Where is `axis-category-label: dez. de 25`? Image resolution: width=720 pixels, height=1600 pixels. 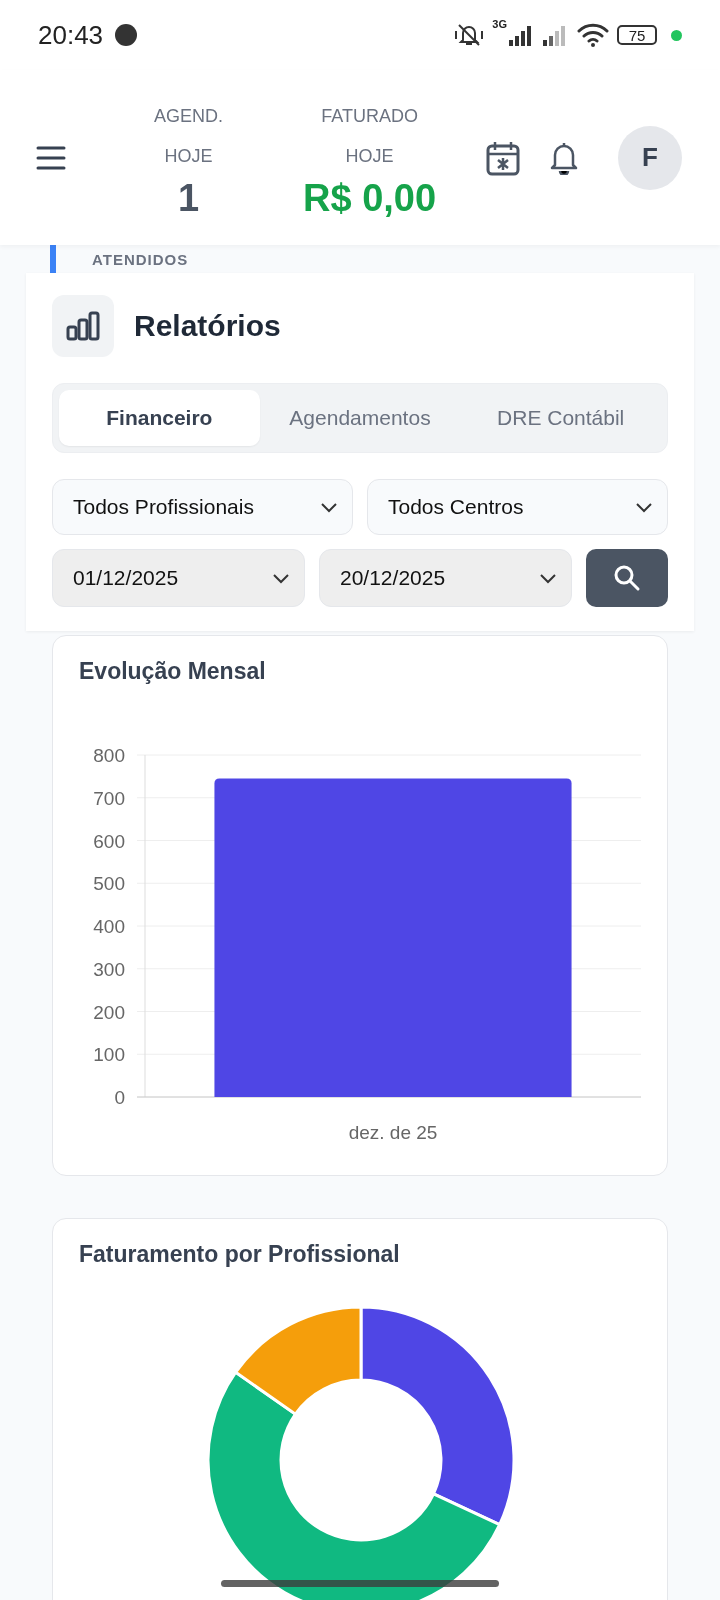
axis-category-label: dez. de 25 is located at coordinates (393, 1132).